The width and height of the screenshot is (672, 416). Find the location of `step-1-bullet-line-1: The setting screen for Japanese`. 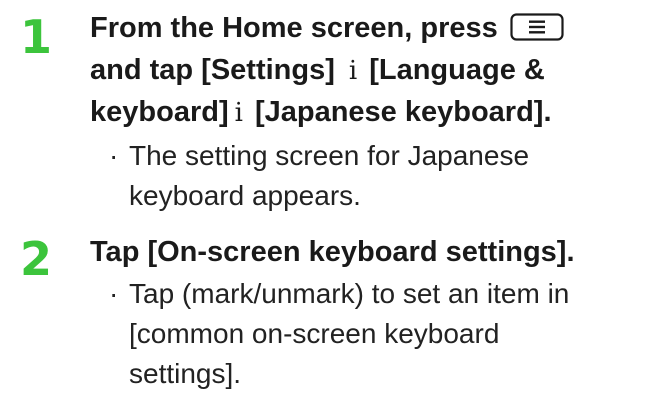

step-1-bullet-line-1: The setting screen for Japanese is located at coordinates (329, 155).